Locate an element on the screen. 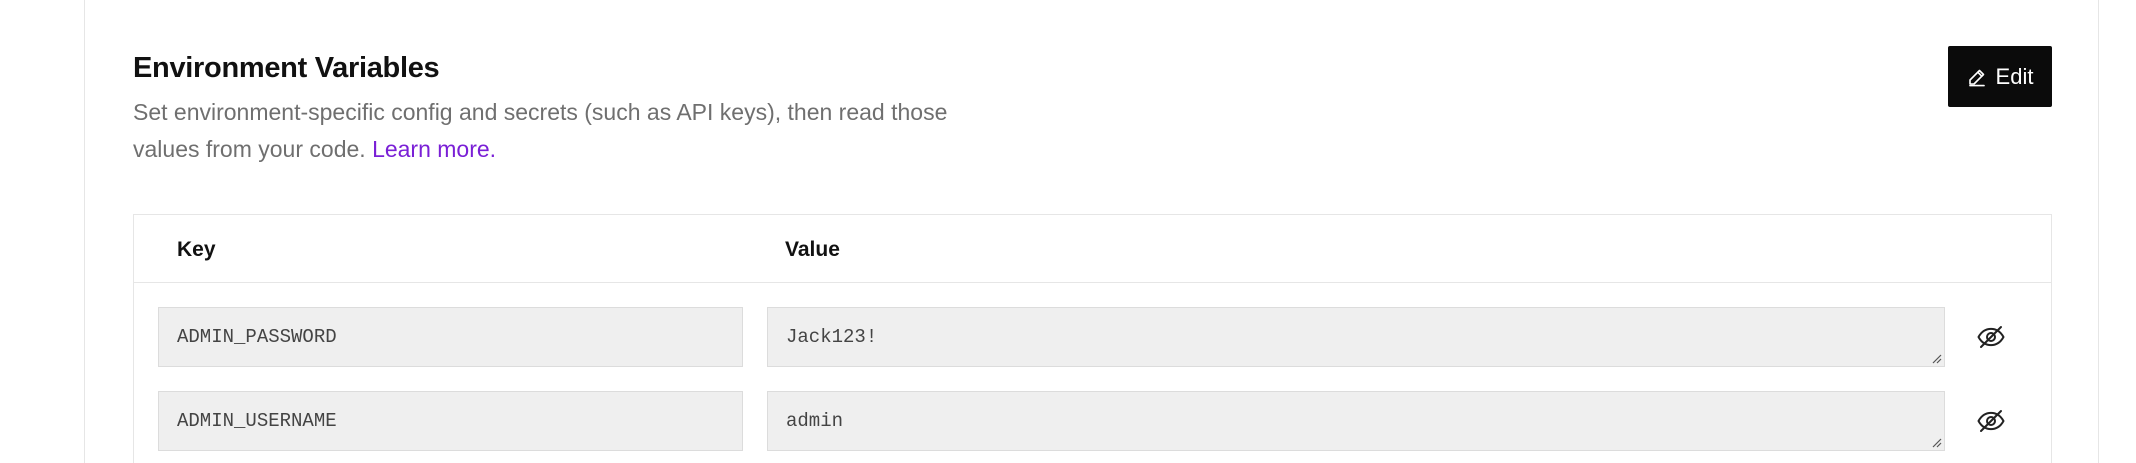 The height and width of the screenshot is (463, 2136). section-title: Environment Variables is located at coordinates (286, 68).